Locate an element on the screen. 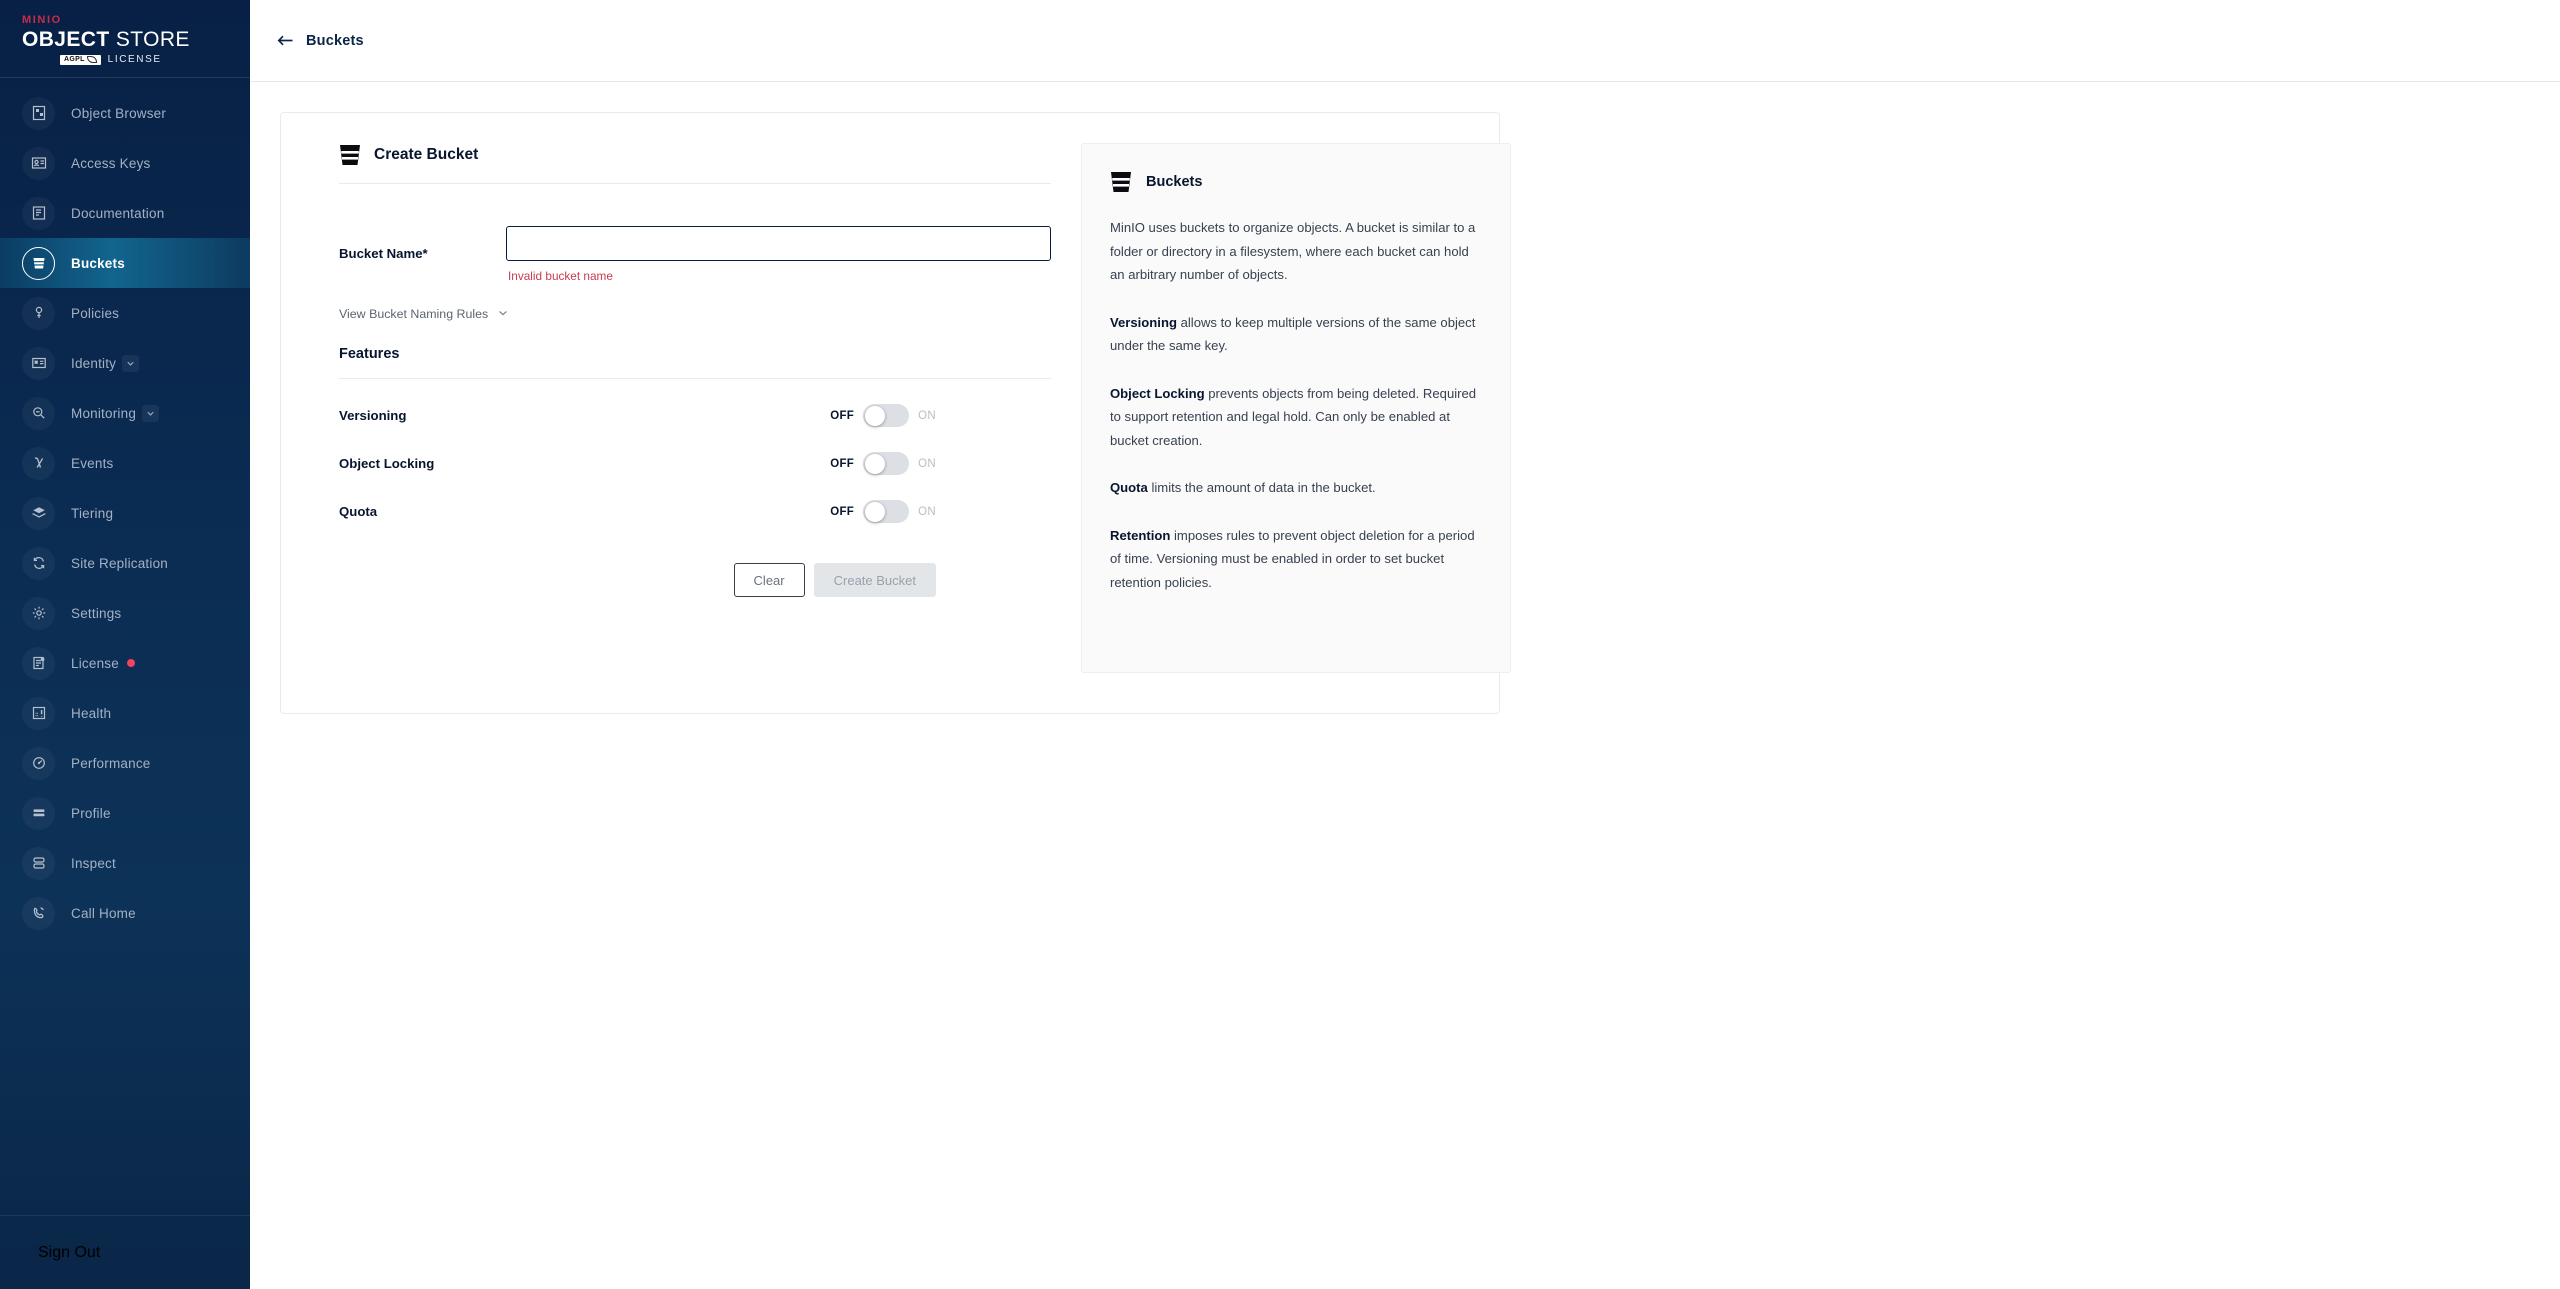 This screenshot has width=2560, height=1289. sidebar-item-call-home: Call Home is located at coordinates (125, 913).